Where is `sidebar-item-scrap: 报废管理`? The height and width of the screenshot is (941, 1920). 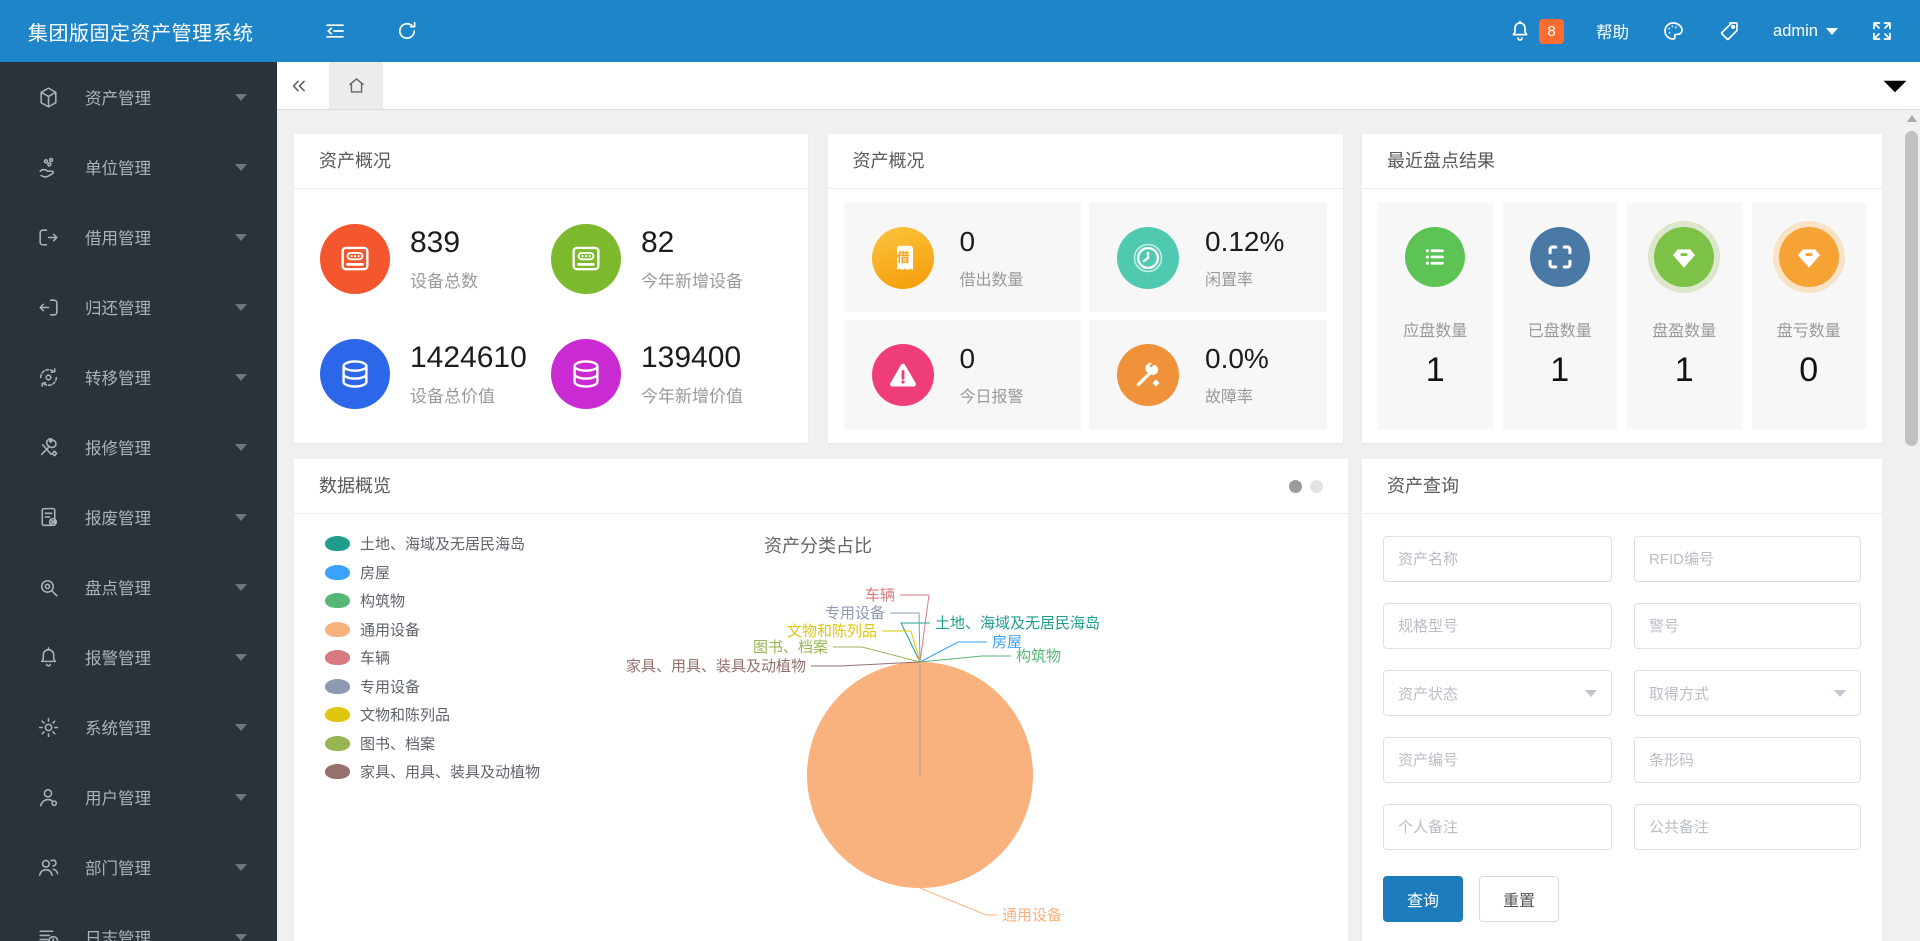
sidebar-item-scrap: 报废管理 is located at coordinates (138, 517).